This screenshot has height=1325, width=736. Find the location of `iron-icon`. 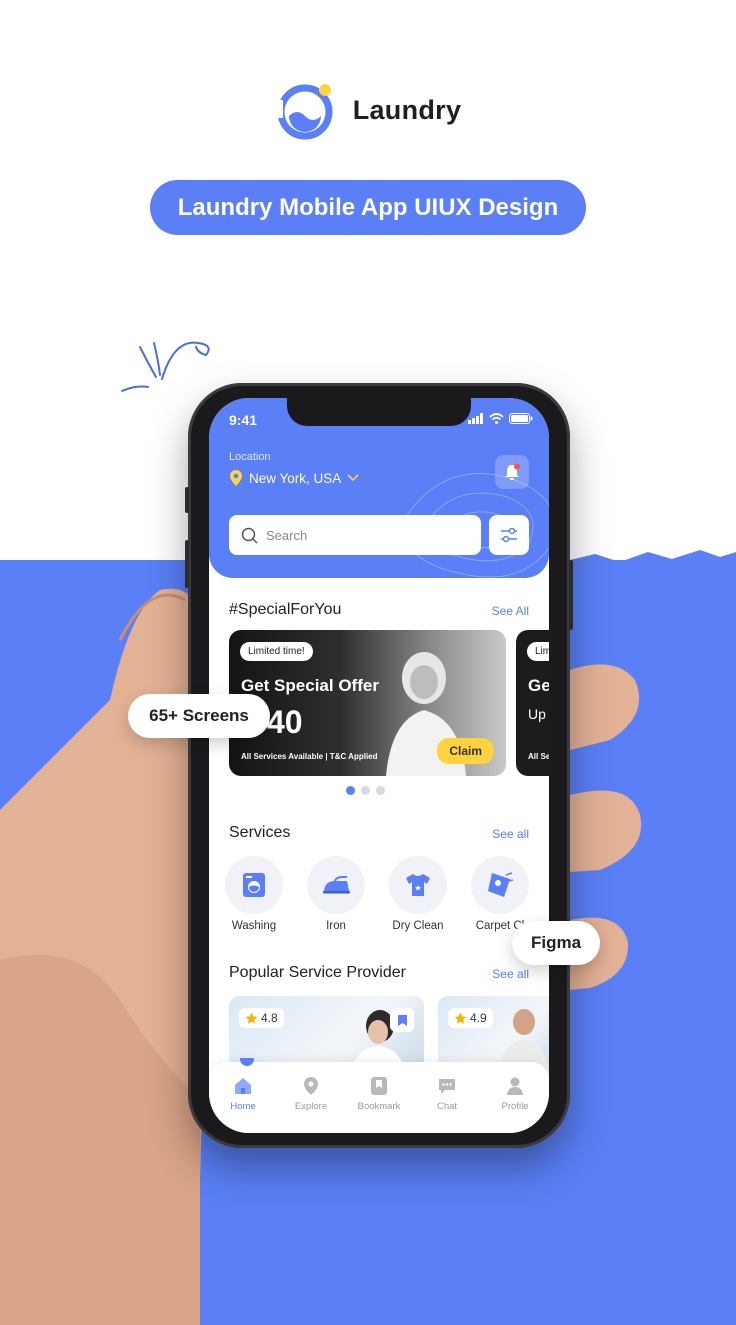

iron-icon is located at coordinates (336, 885).